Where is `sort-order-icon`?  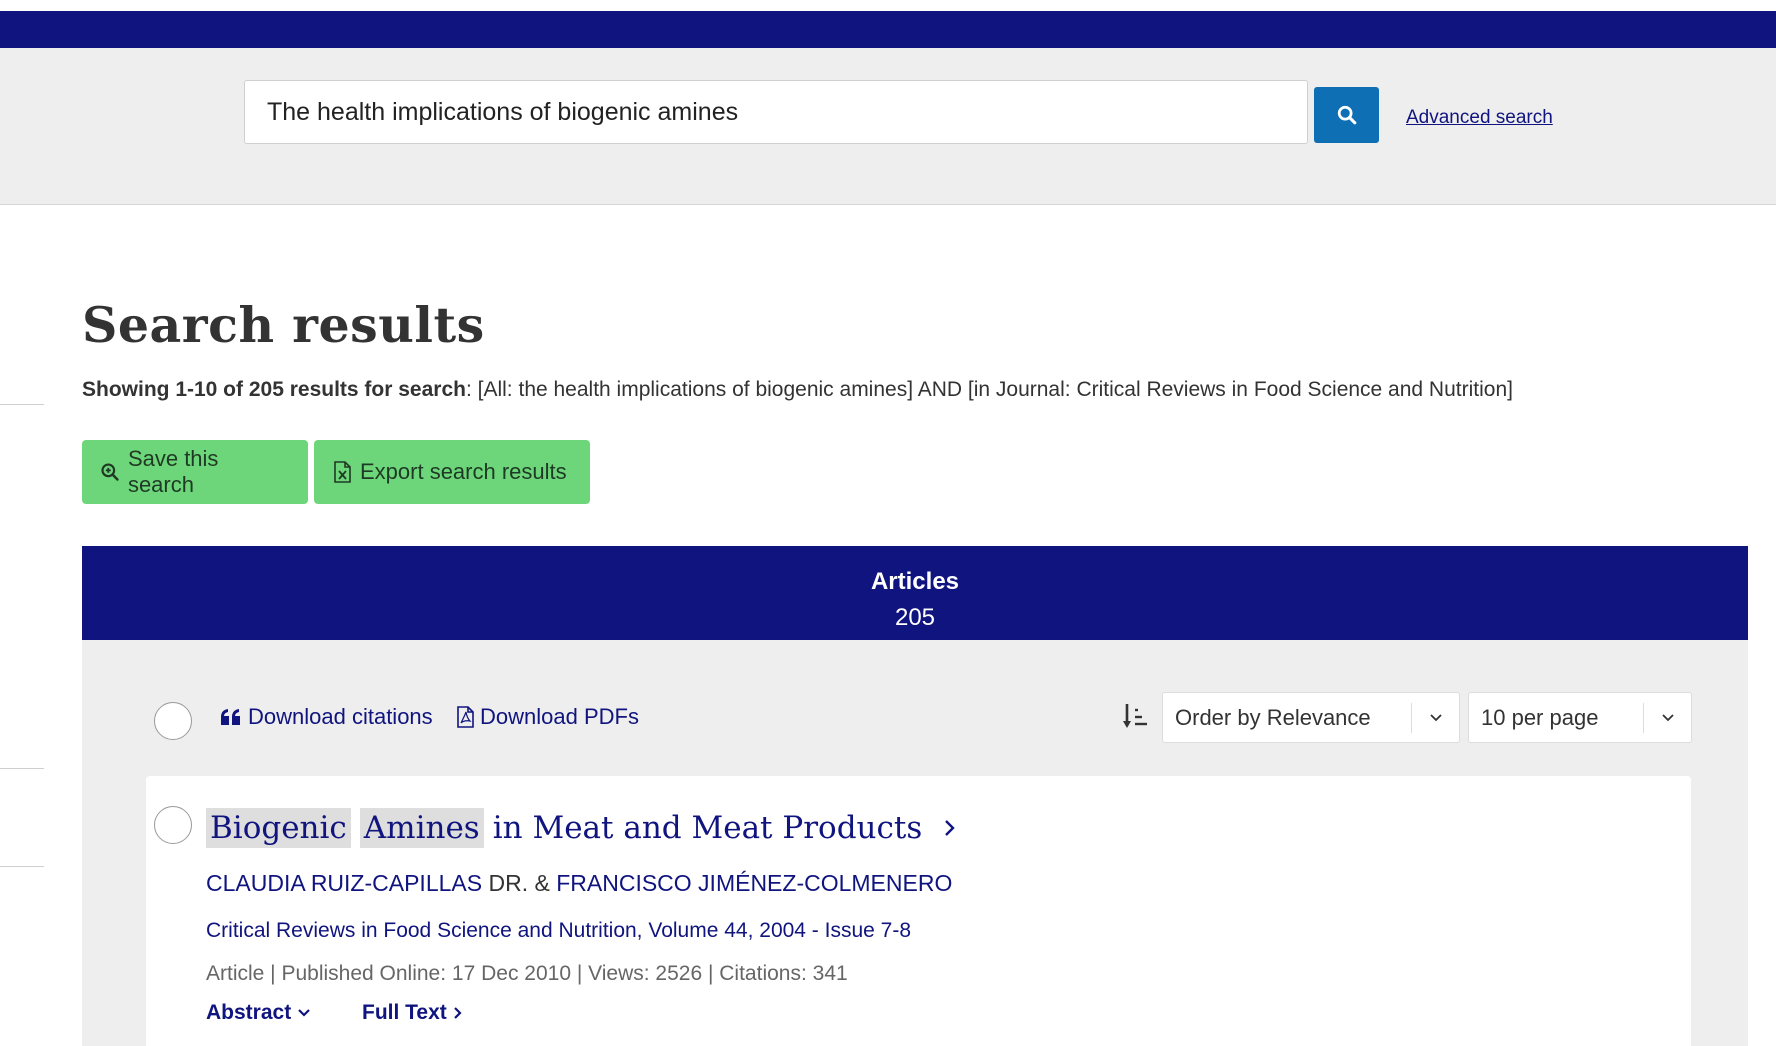 sort-order-icon is located at coordinates (1135, 718).